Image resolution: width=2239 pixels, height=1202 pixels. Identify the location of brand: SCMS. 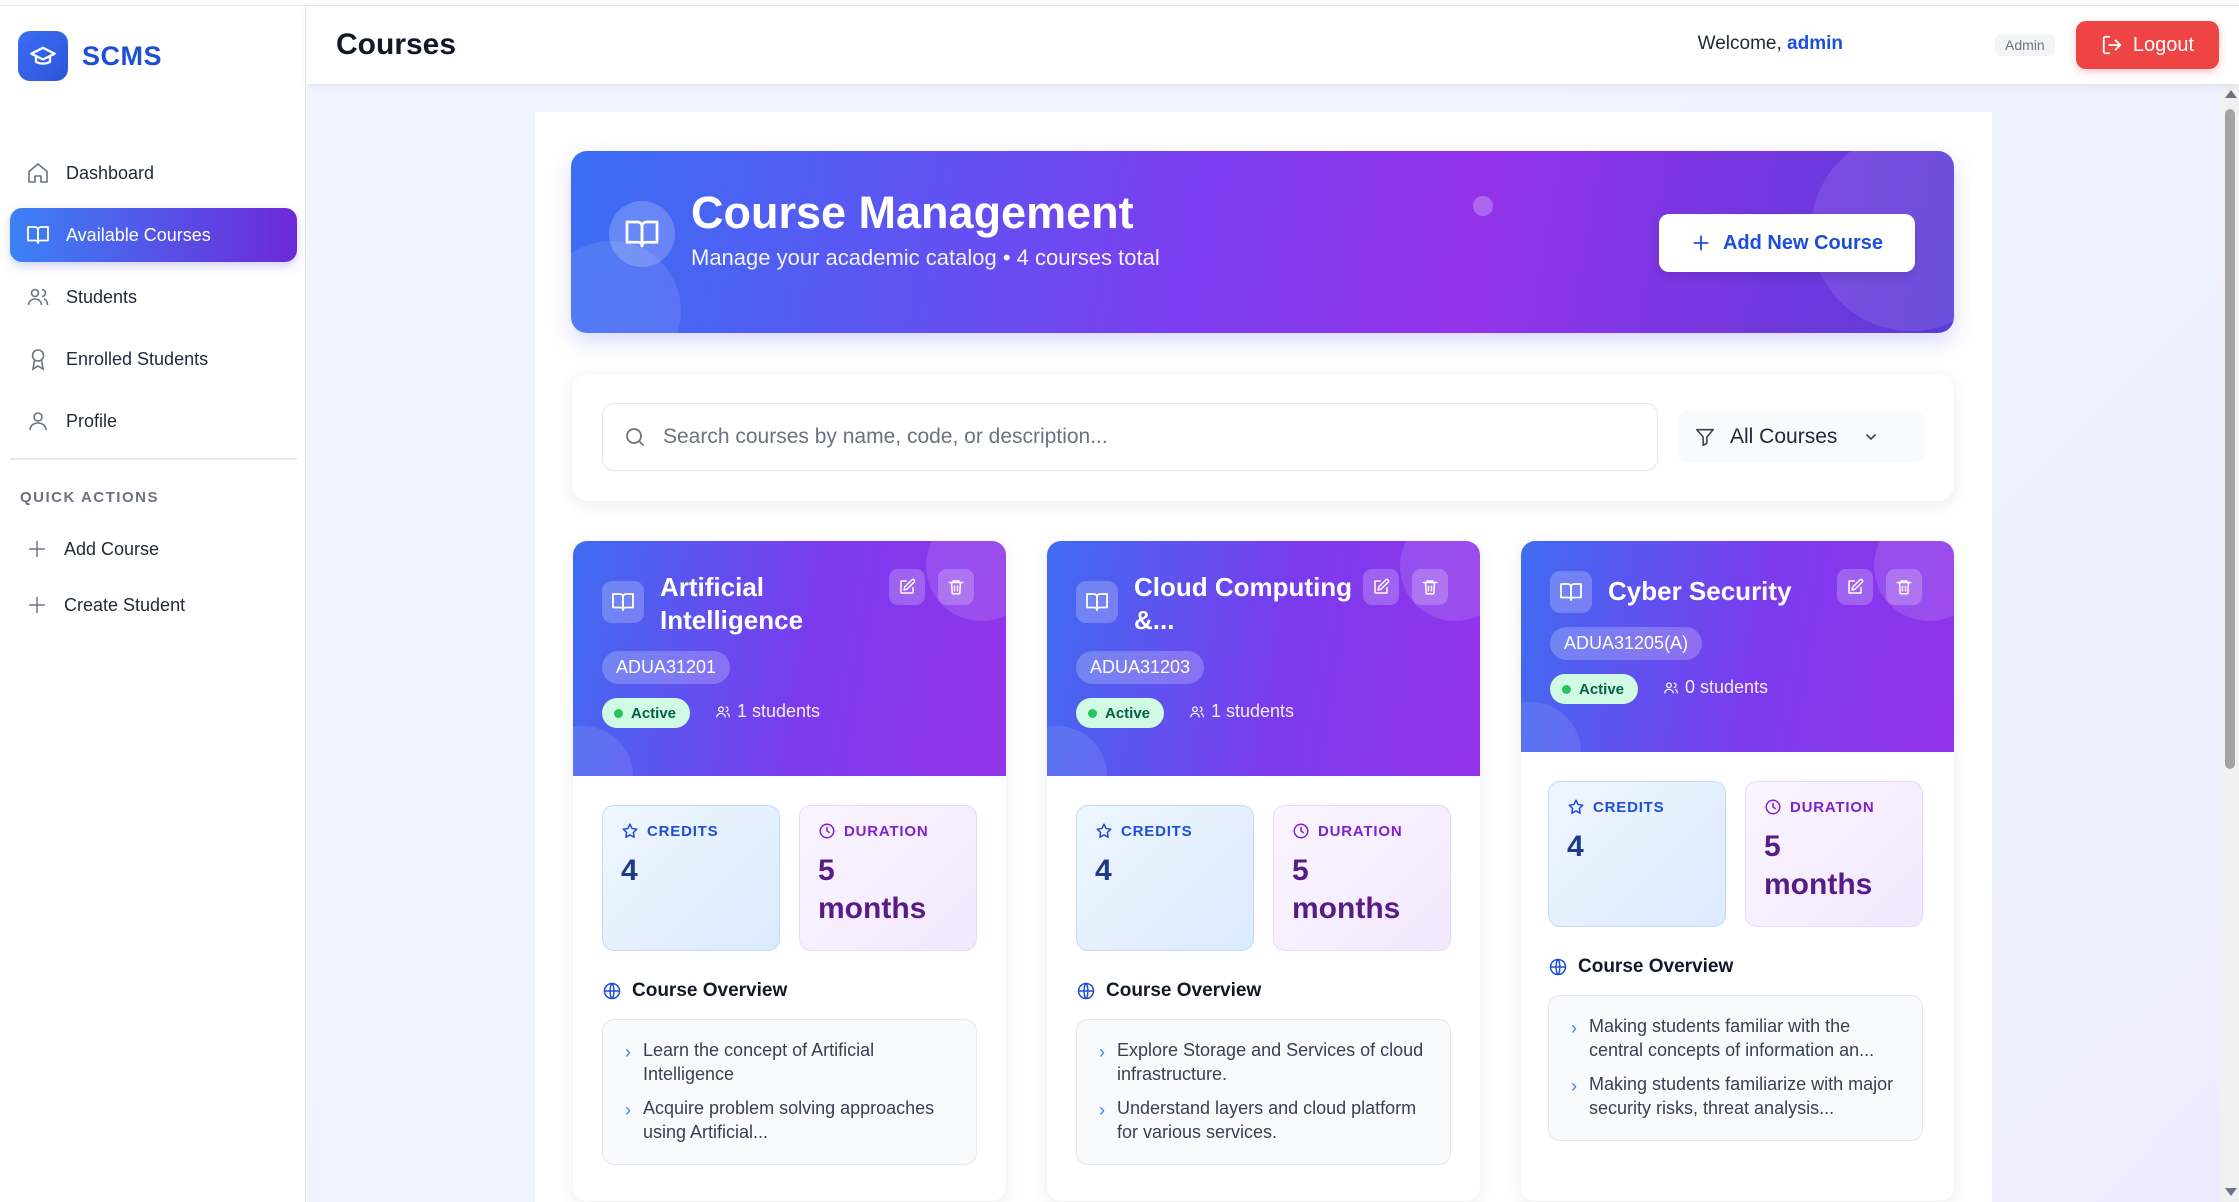
(90, 56).